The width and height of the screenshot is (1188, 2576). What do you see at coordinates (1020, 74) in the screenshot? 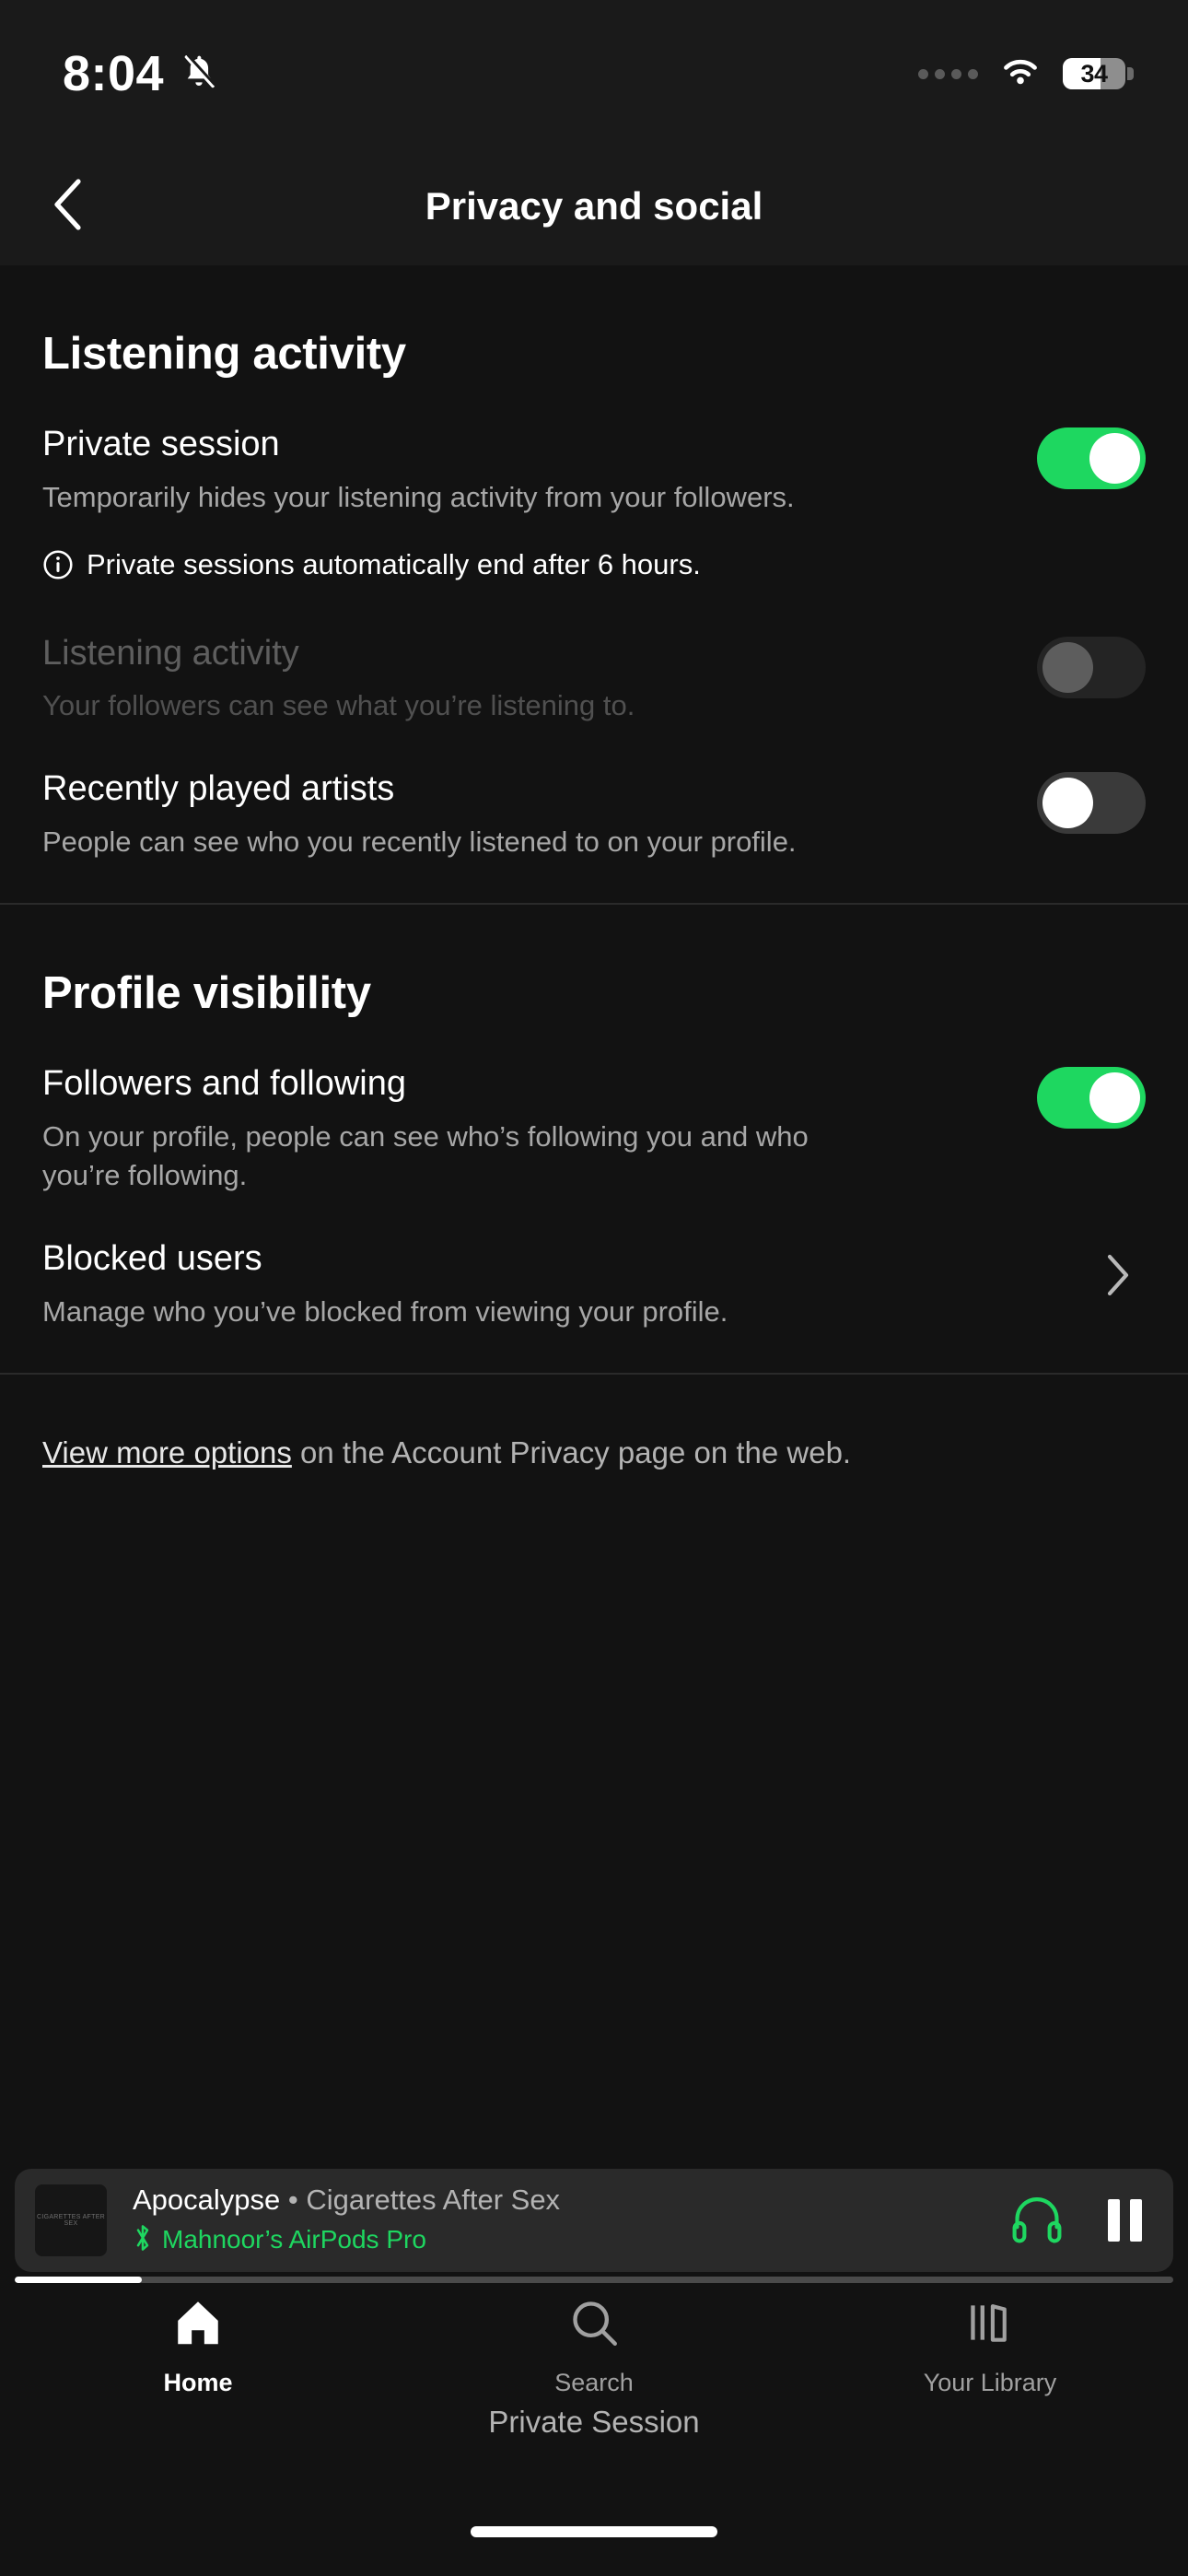
I see `wifi-icon` at bounding box center [1020, 74].